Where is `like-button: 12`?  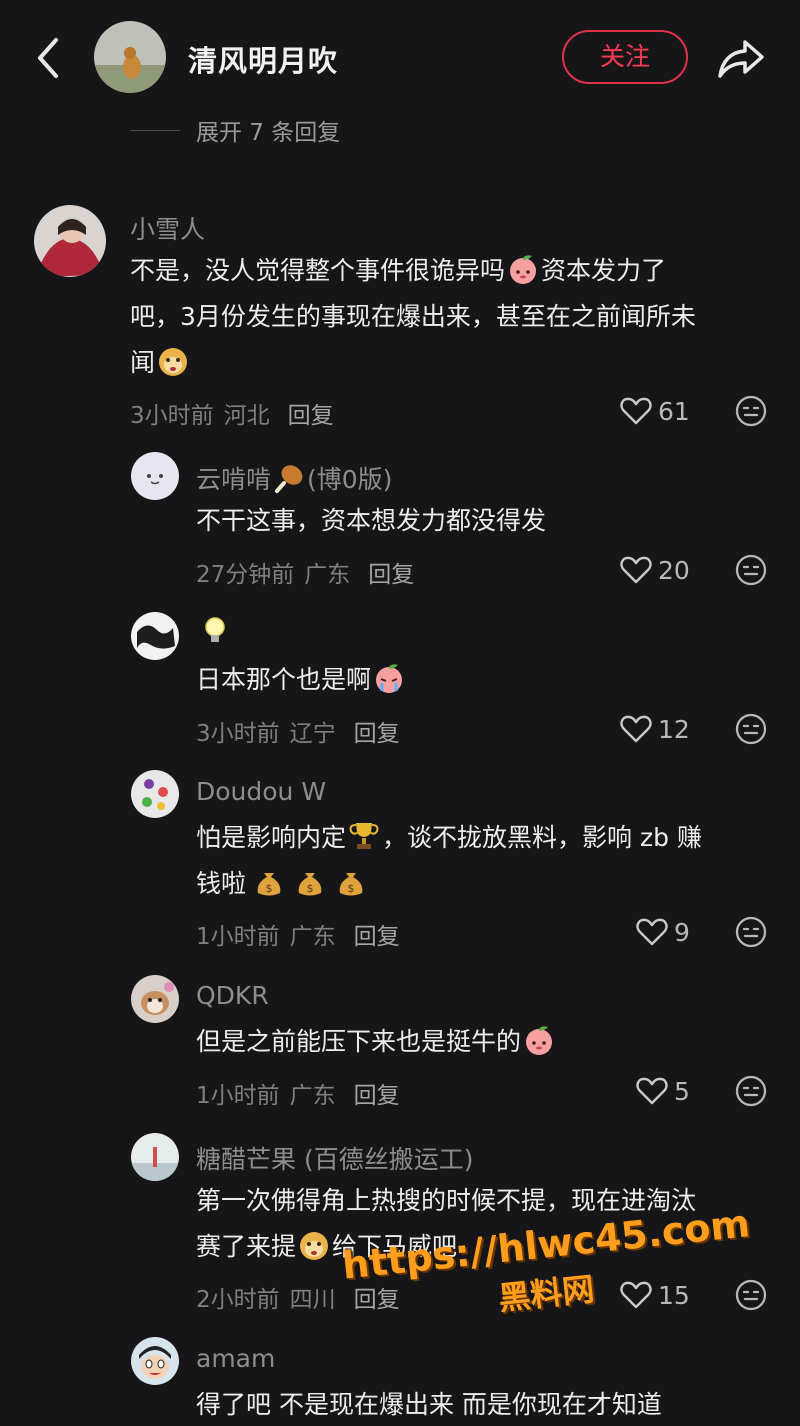
like-button: 12 is located at coordinates (655, 729).